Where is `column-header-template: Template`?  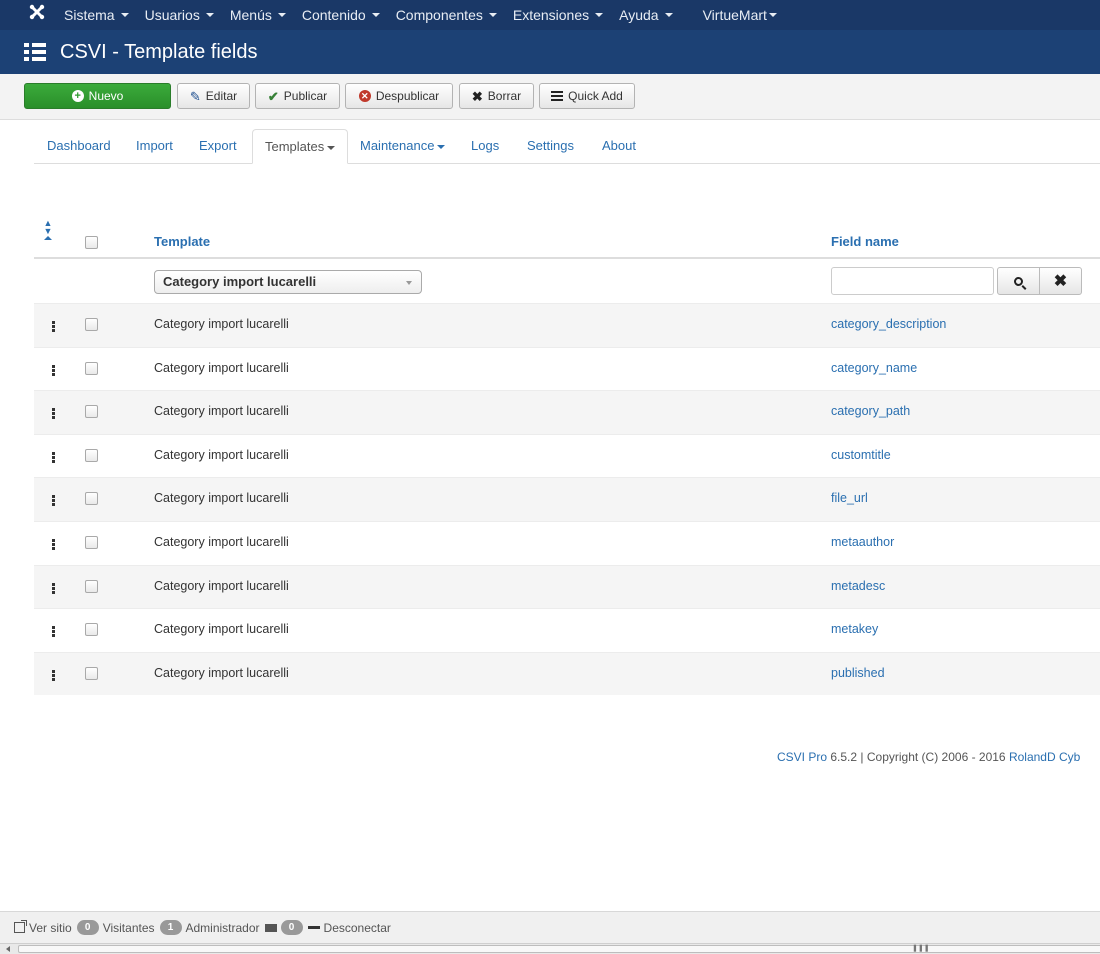 column-header-template: Template is located at coordinates (182, 241).